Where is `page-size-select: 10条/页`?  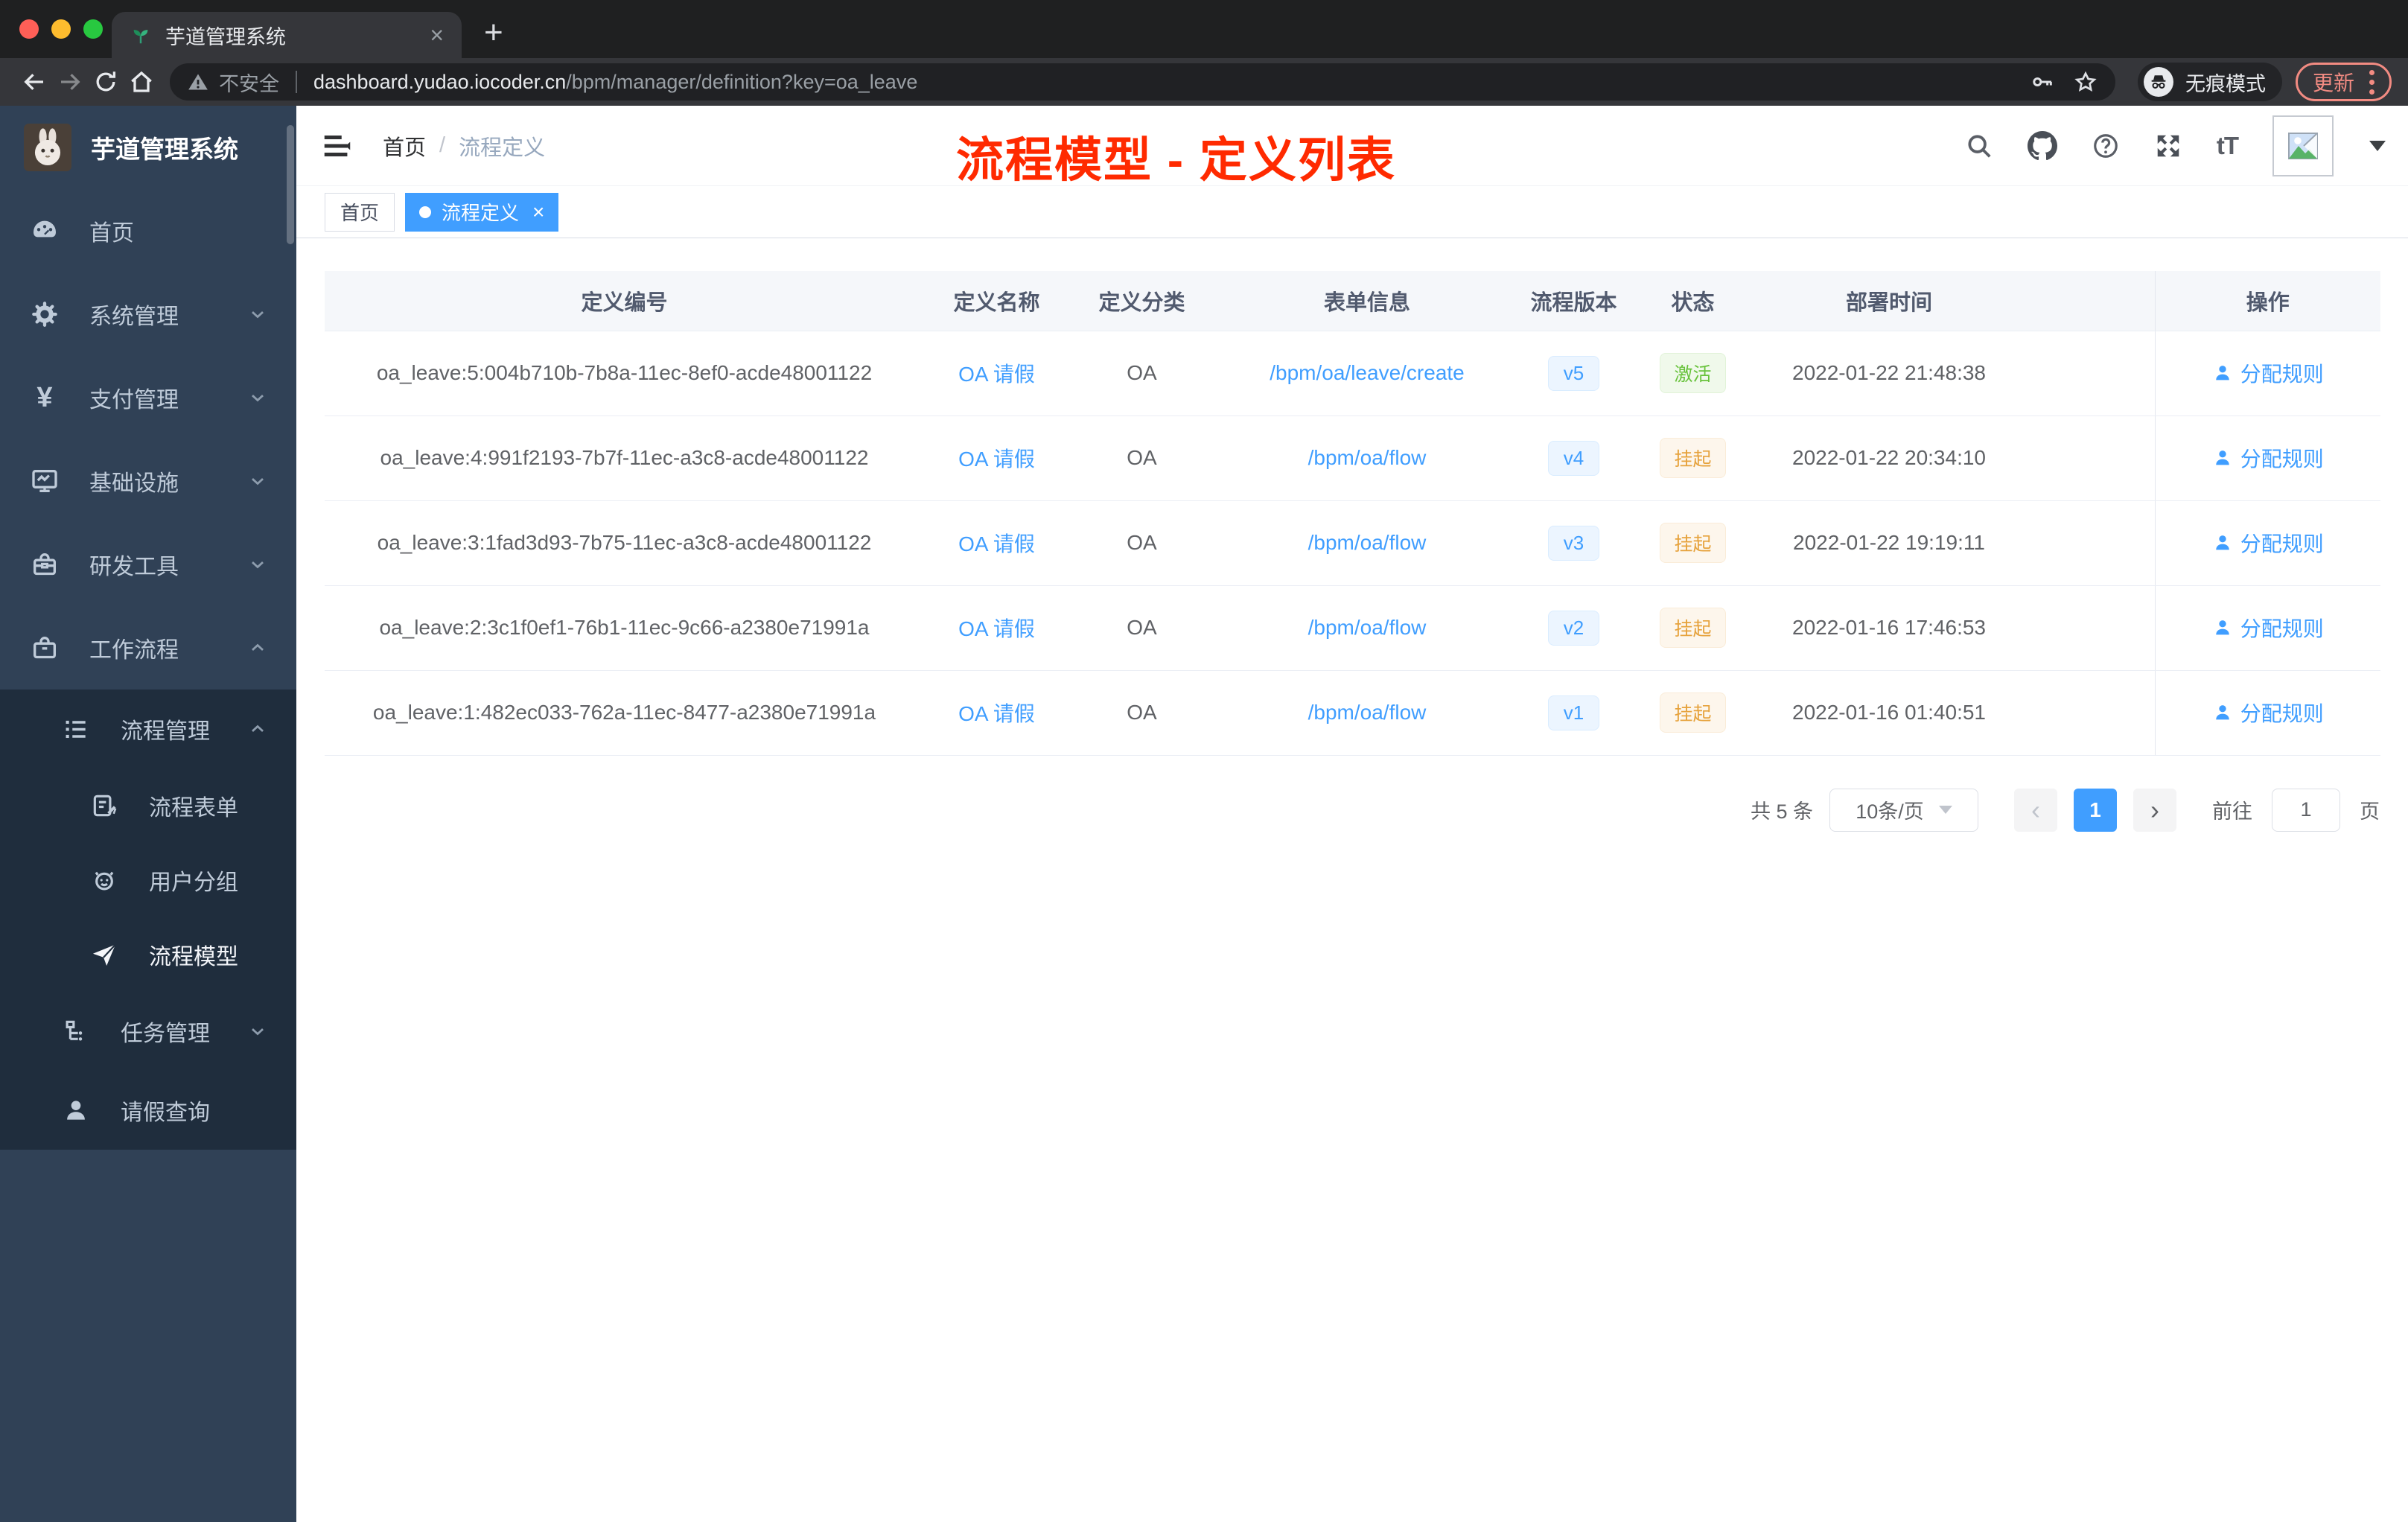 page-size-select: 10条/页 is located at coordinates (1903, 810).